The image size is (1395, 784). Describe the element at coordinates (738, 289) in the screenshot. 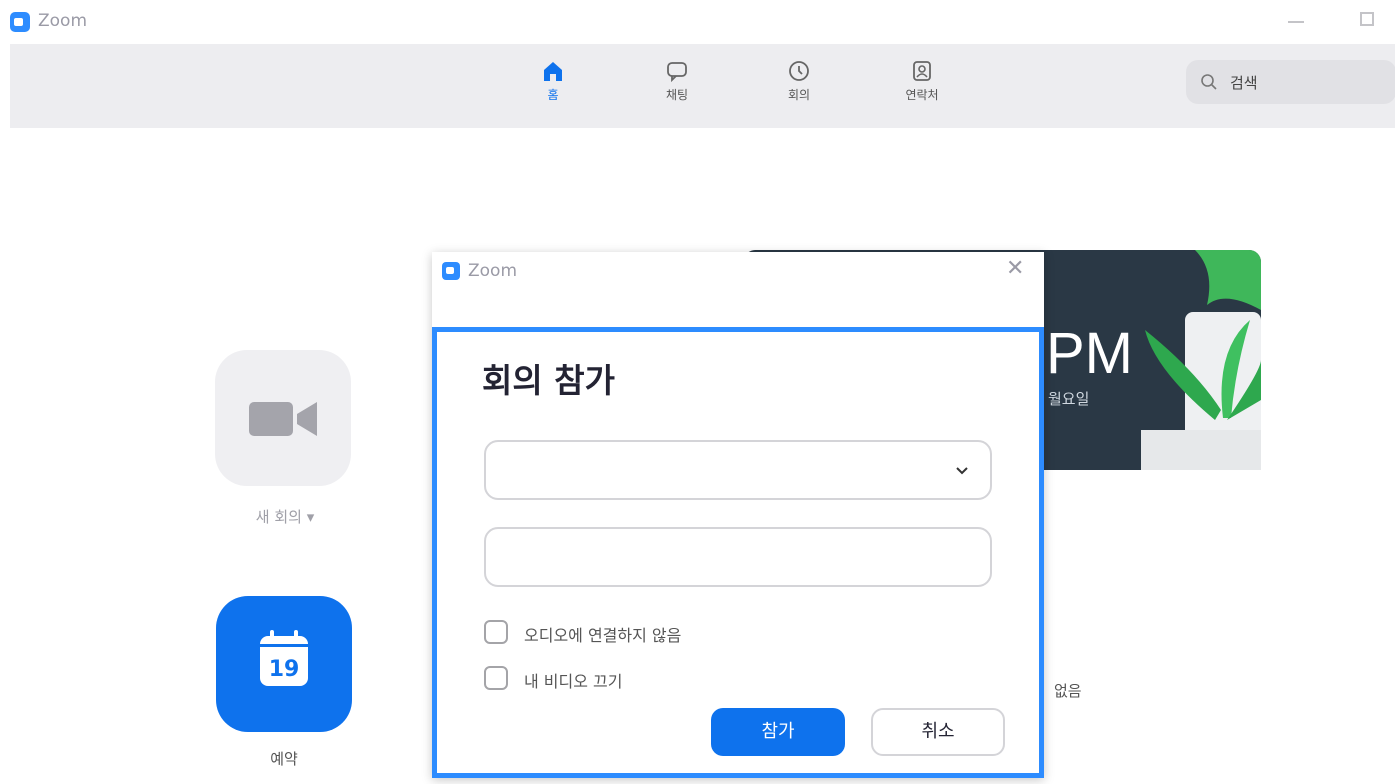

I see `dialog-titlebar: Zoom ✕` at that location.